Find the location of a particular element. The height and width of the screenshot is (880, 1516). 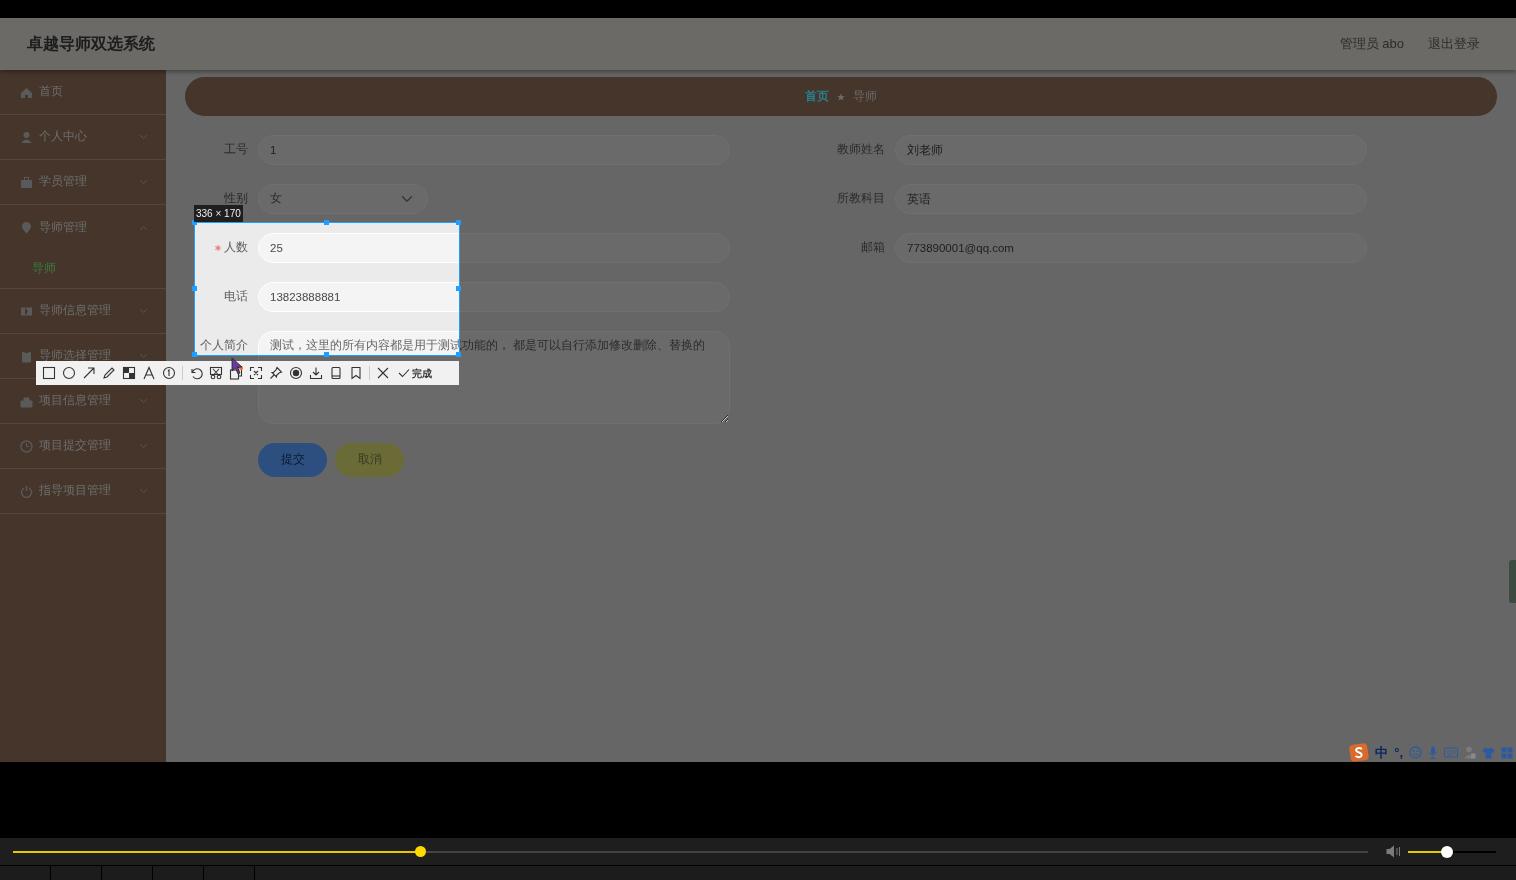

bag-icon is located at coordinates (26, 401).